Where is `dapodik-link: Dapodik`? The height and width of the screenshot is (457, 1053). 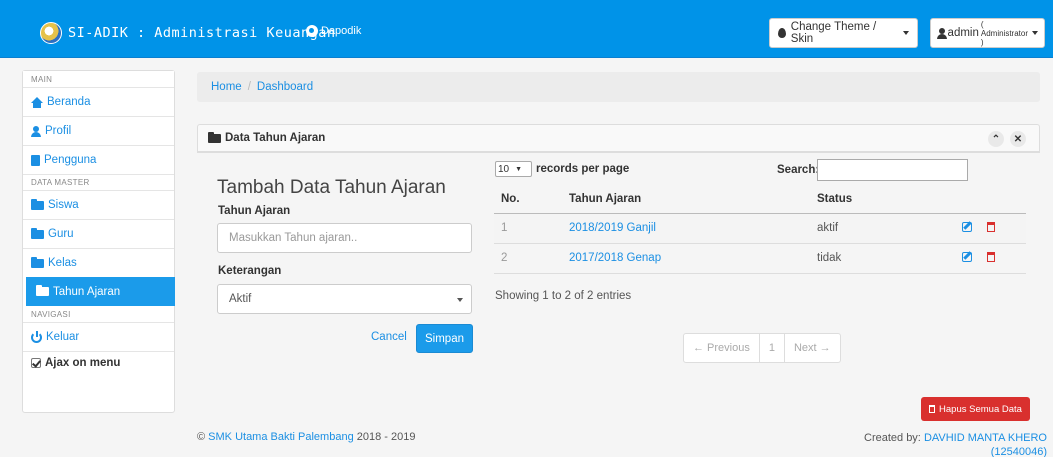 dapodik-link: Dapodik is located at coordinates (333, 31).